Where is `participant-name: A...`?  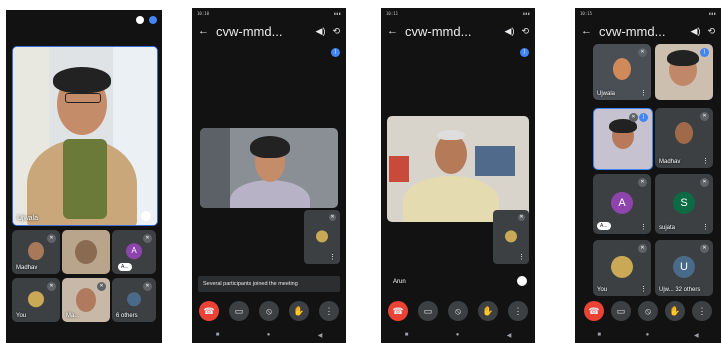
participant-name: A... is located at coordinates (125, 267).